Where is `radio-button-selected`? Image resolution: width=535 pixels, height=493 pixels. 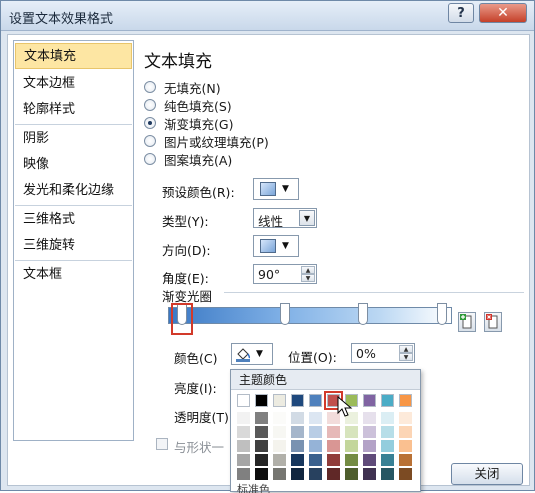
radio-button-selected is located at coordinates (150, 123).